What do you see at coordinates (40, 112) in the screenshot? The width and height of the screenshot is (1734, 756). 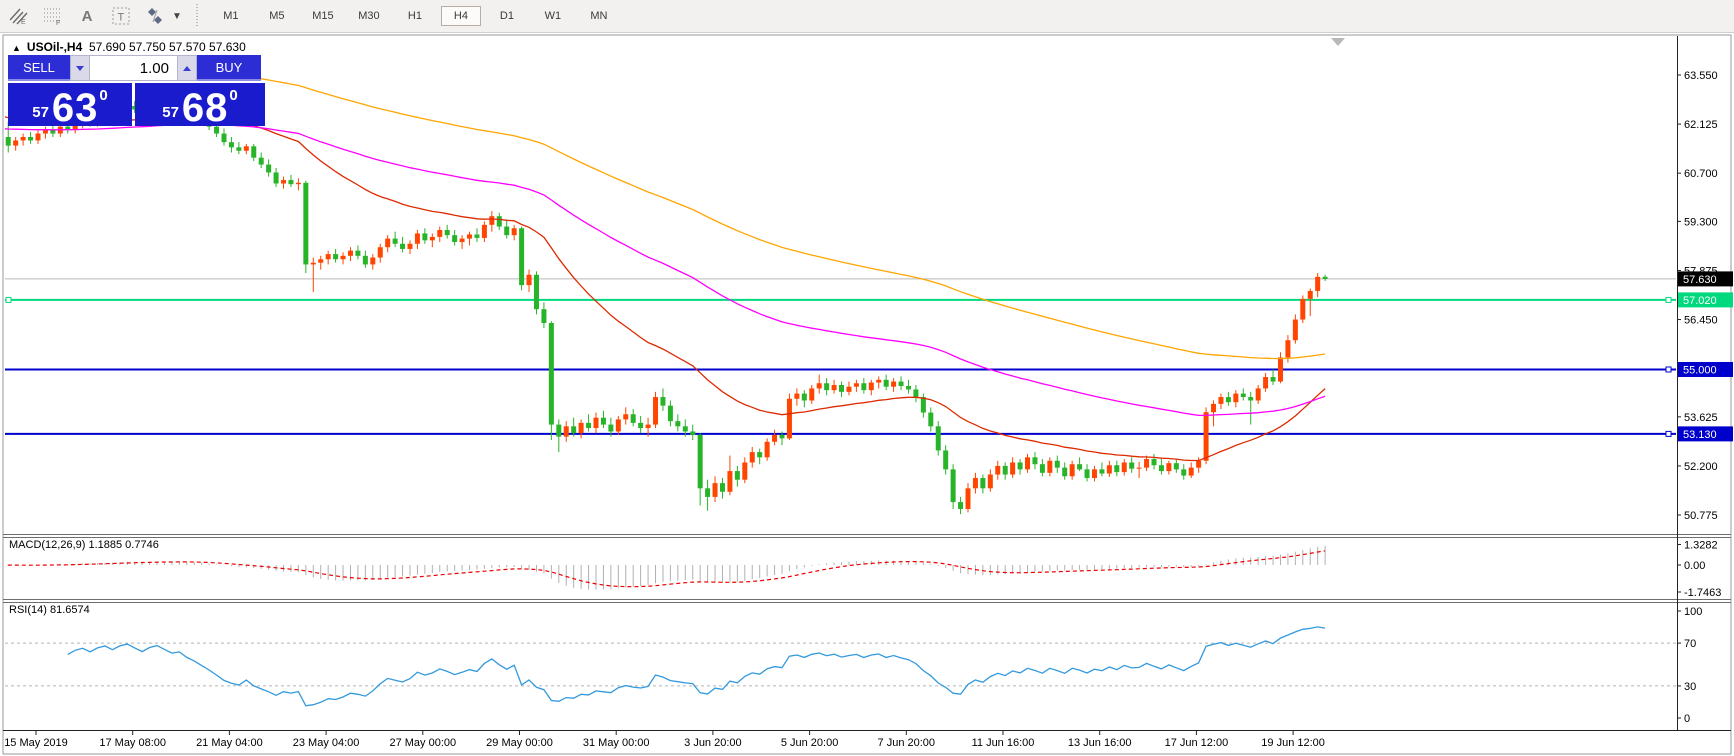 I see `sell-price-prefix: 57` at bounding box center [40, 112].